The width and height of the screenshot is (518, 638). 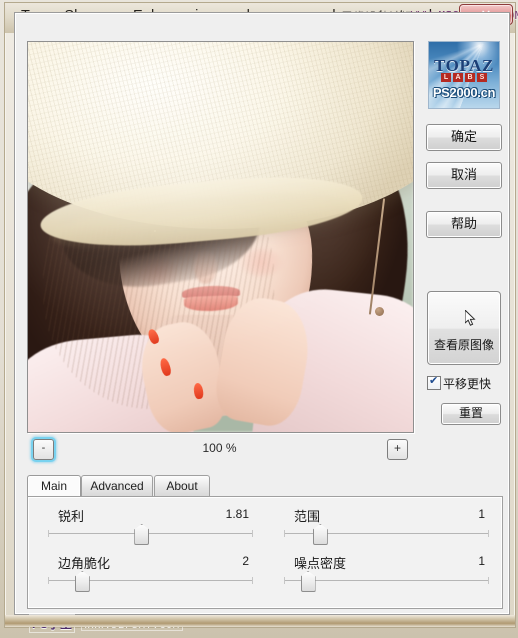 I want to click on help-button: 帮助, so click(x=464, y=224).